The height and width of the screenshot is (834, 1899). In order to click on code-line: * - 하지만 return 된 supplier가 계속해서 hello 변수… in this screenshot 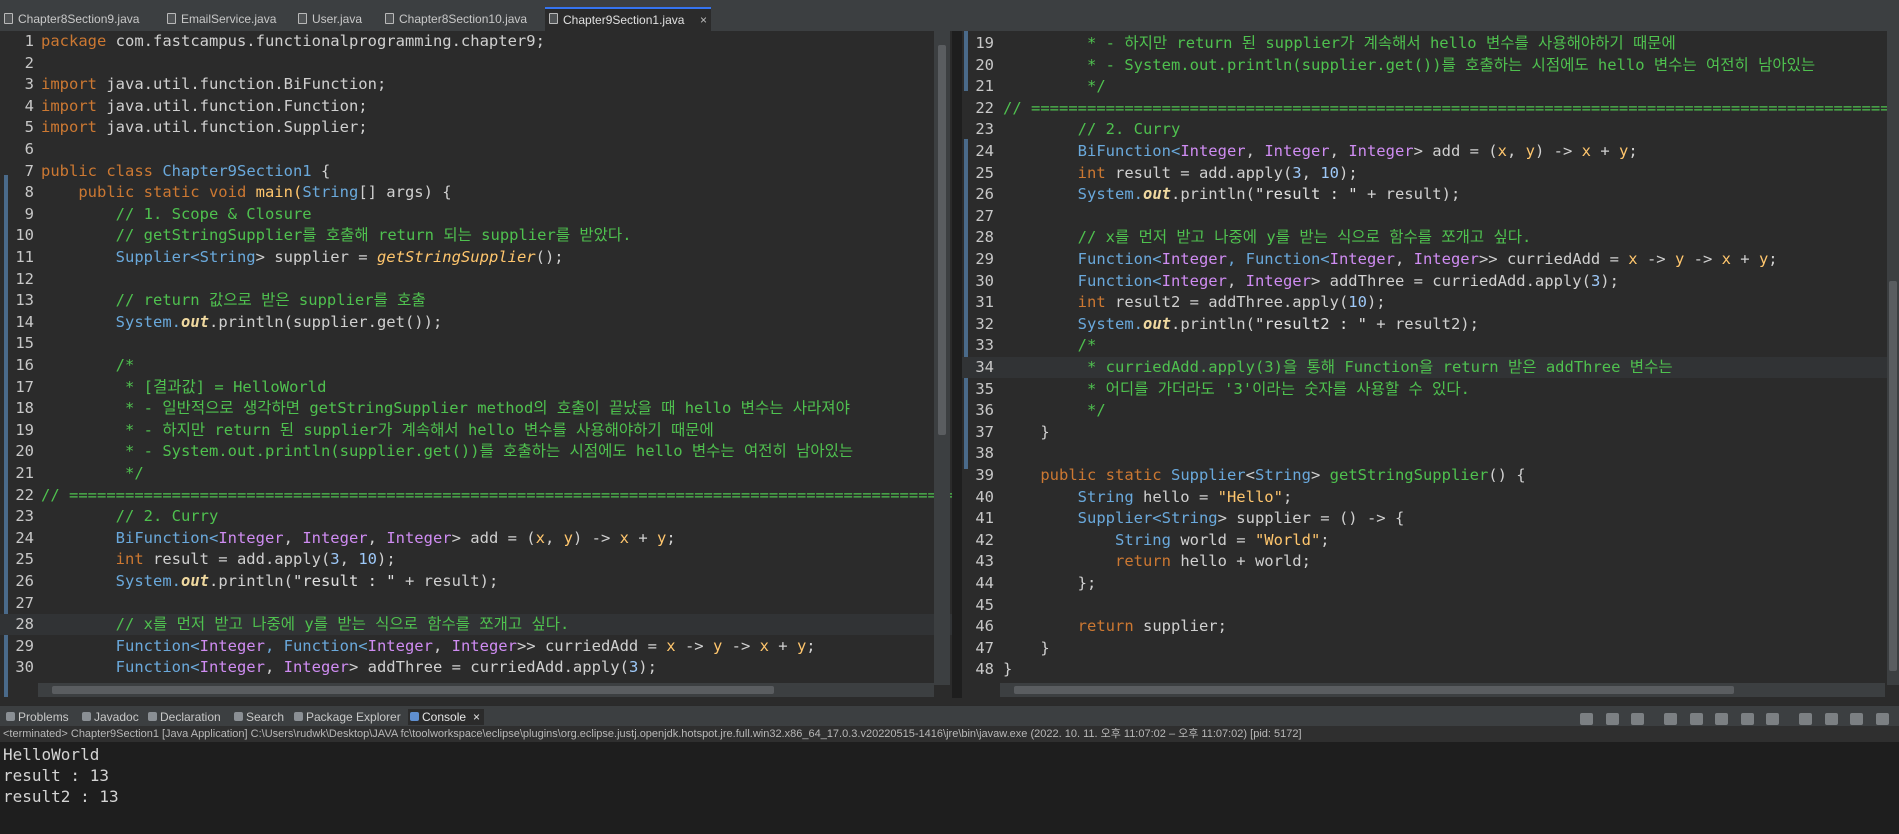, I will do `click(377, 429)`.